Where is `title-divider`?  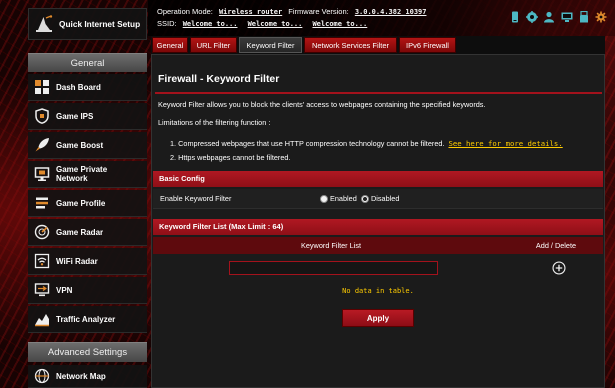 title-divider is located at coordinates (378, 93).